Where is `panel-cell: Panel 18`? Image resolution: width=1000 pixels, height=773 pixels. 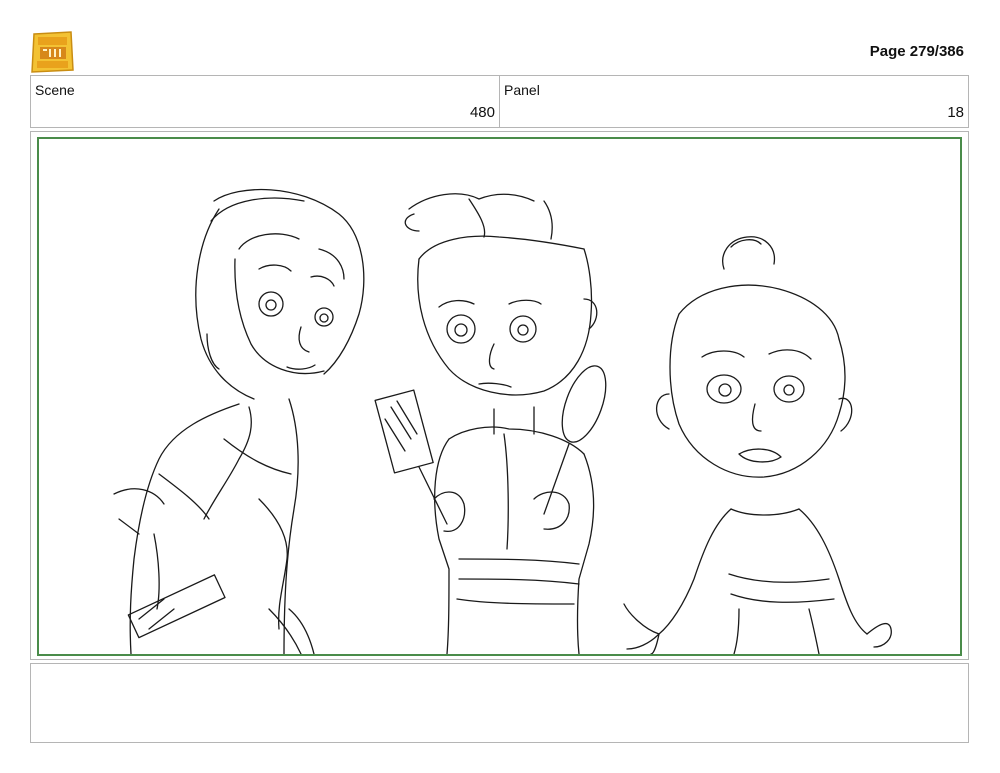
panel-cell: Panel 18 is located at coordinates (733, 101).